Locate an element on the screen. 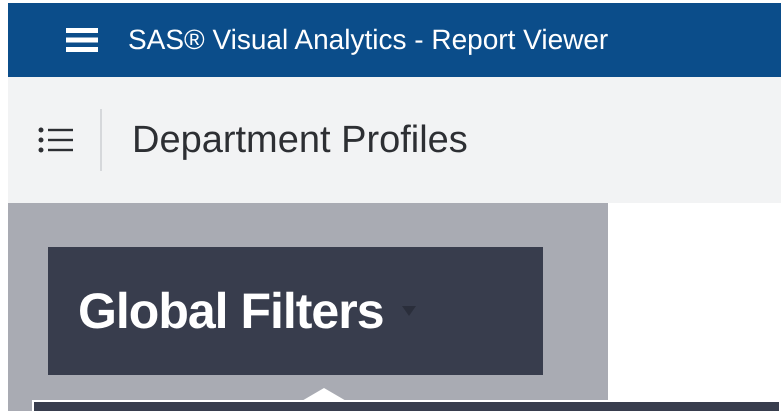 The height and width of the screenshot is (411, 781). menu-icon is located at coordinates (82, 40).